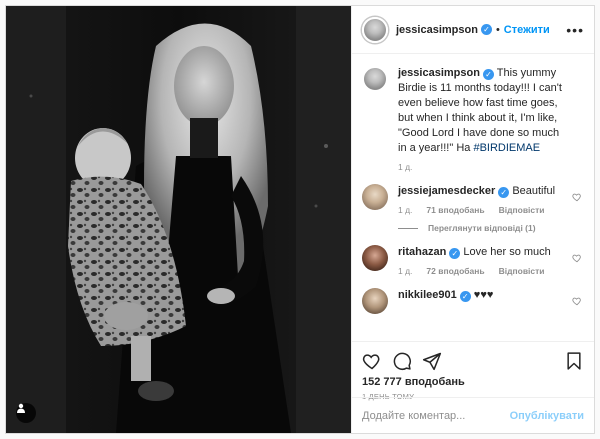 The width and height of the screenshot is (600, 439). I want to click on user-tag-button, so click(26, 413).